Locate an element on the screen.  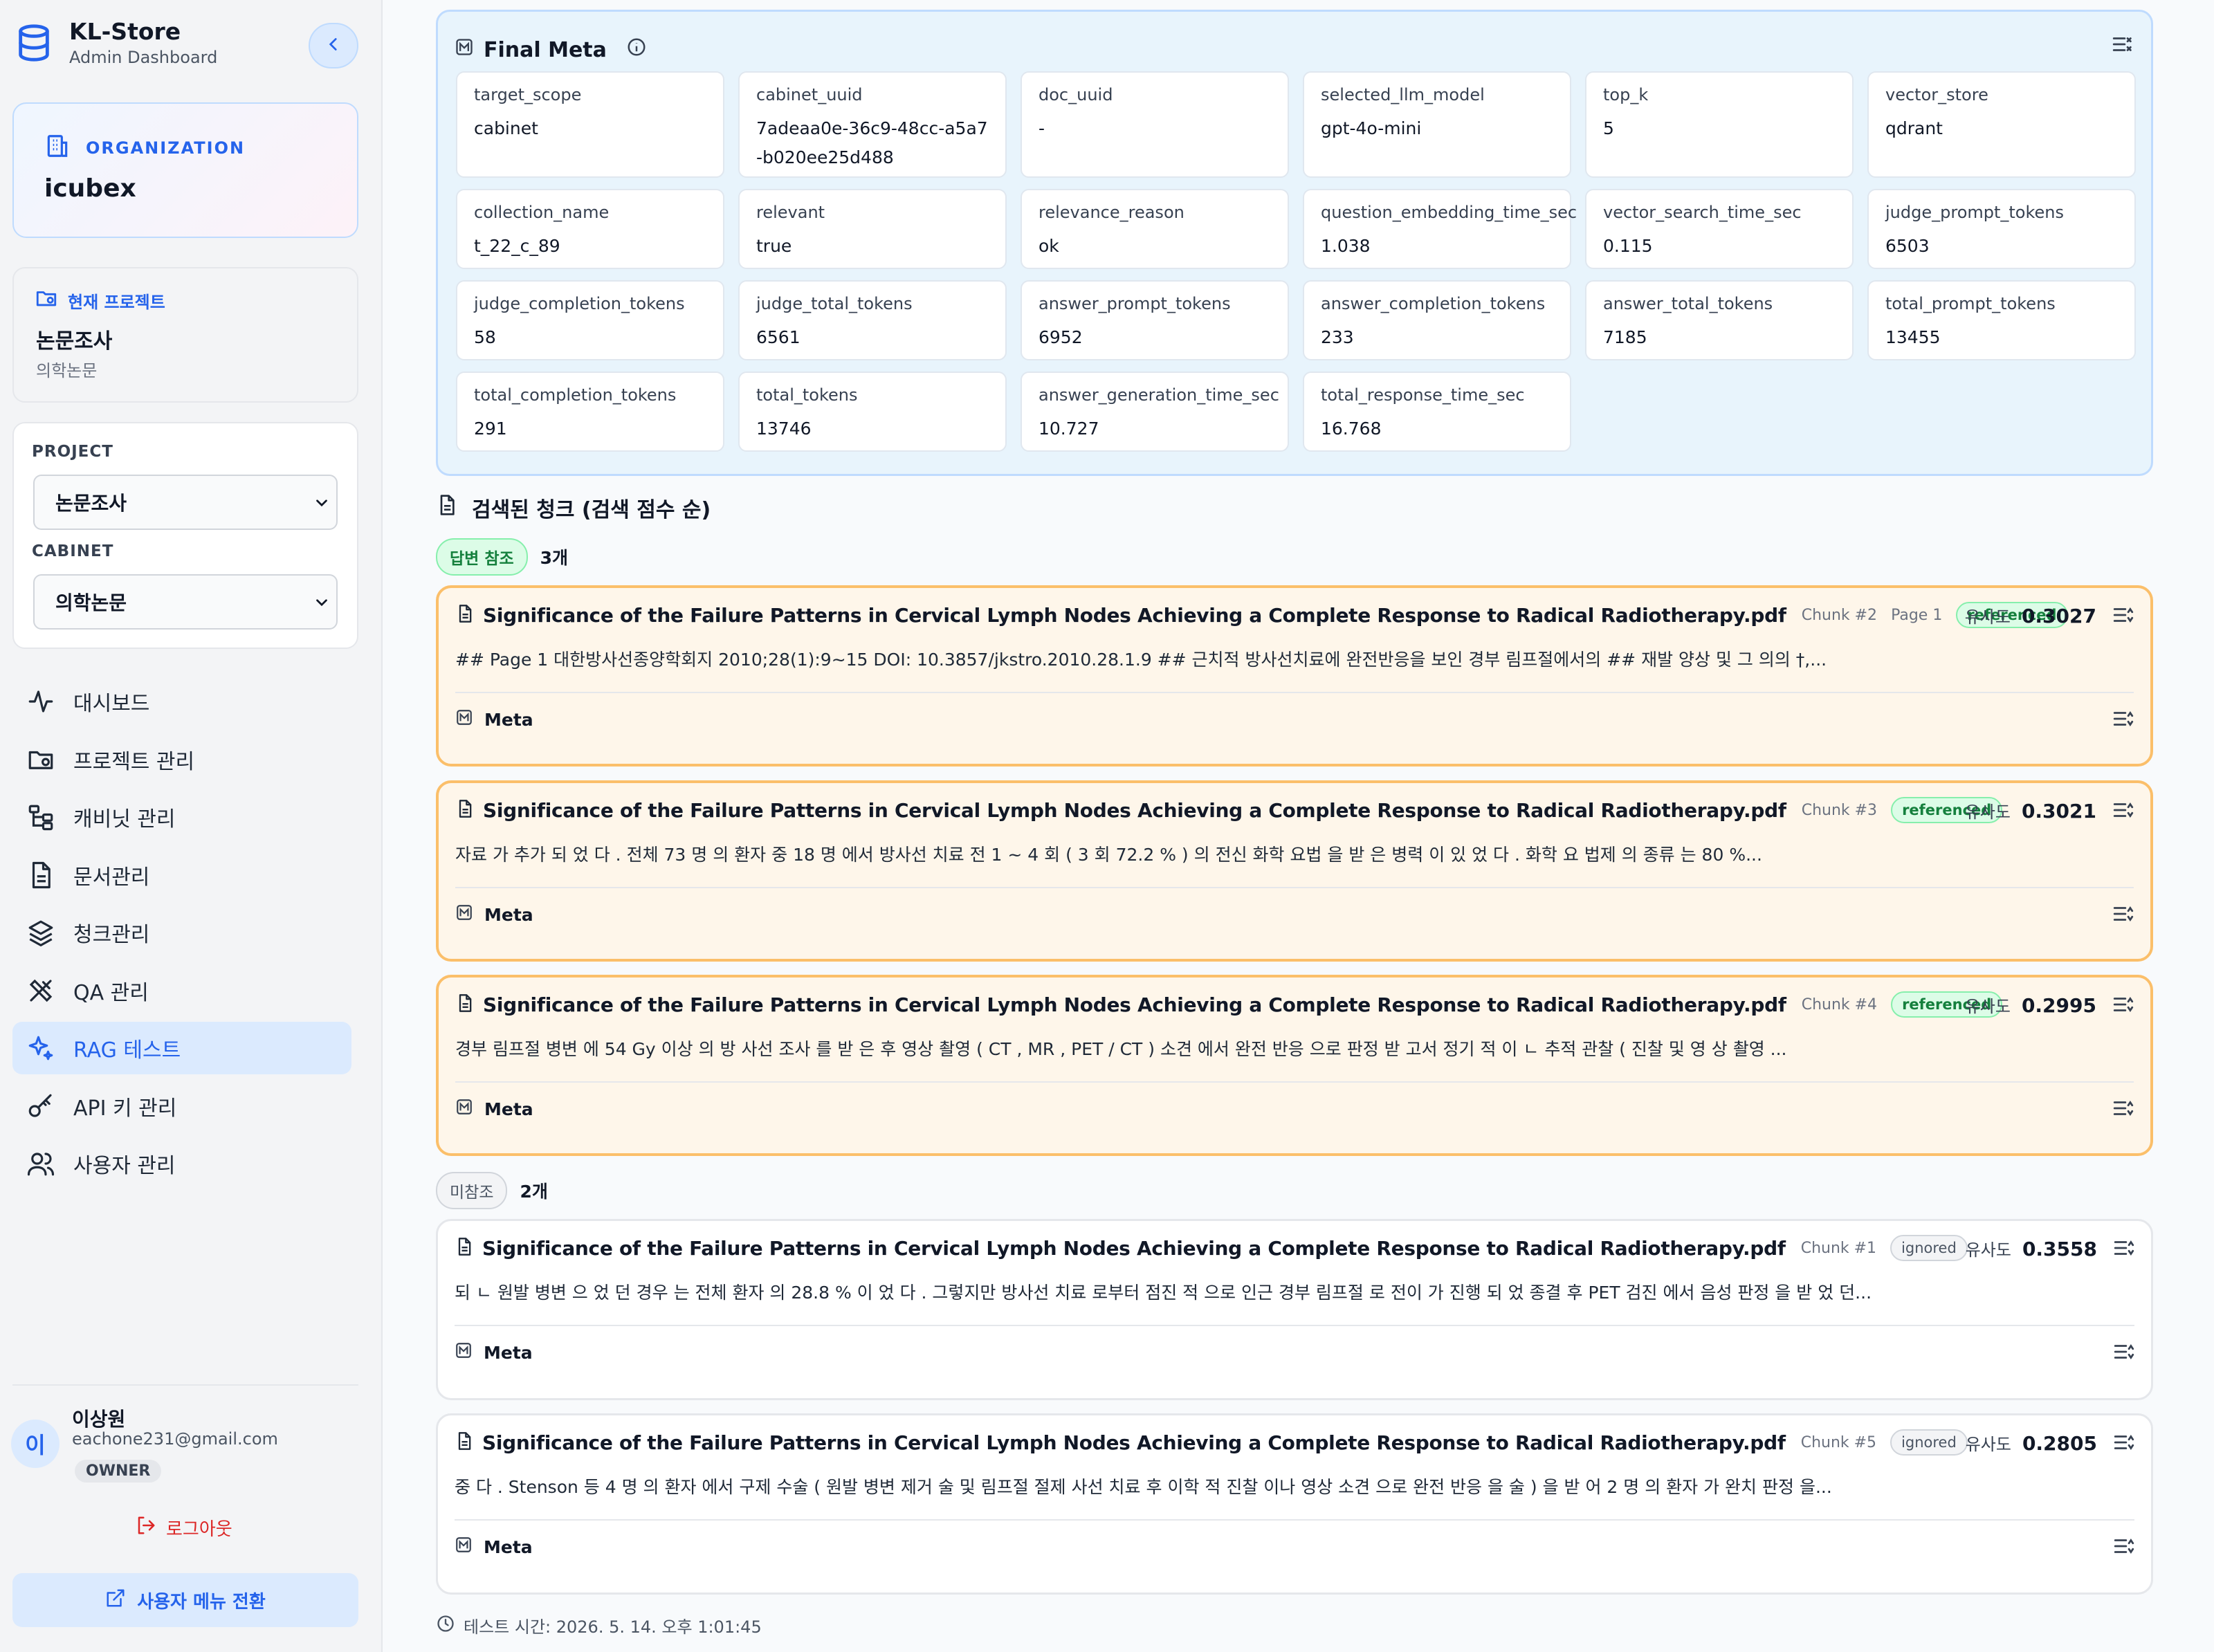
unreferenced-group-header: 미참조 2개 is located at coordinates (492, 1190).